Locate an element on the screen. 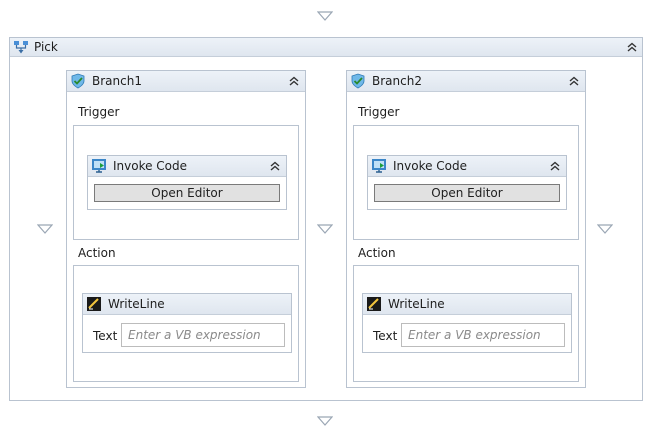 The height and width of the screenshot is (431, 651). pick-title: Pick is located at coordinates (46, 47).